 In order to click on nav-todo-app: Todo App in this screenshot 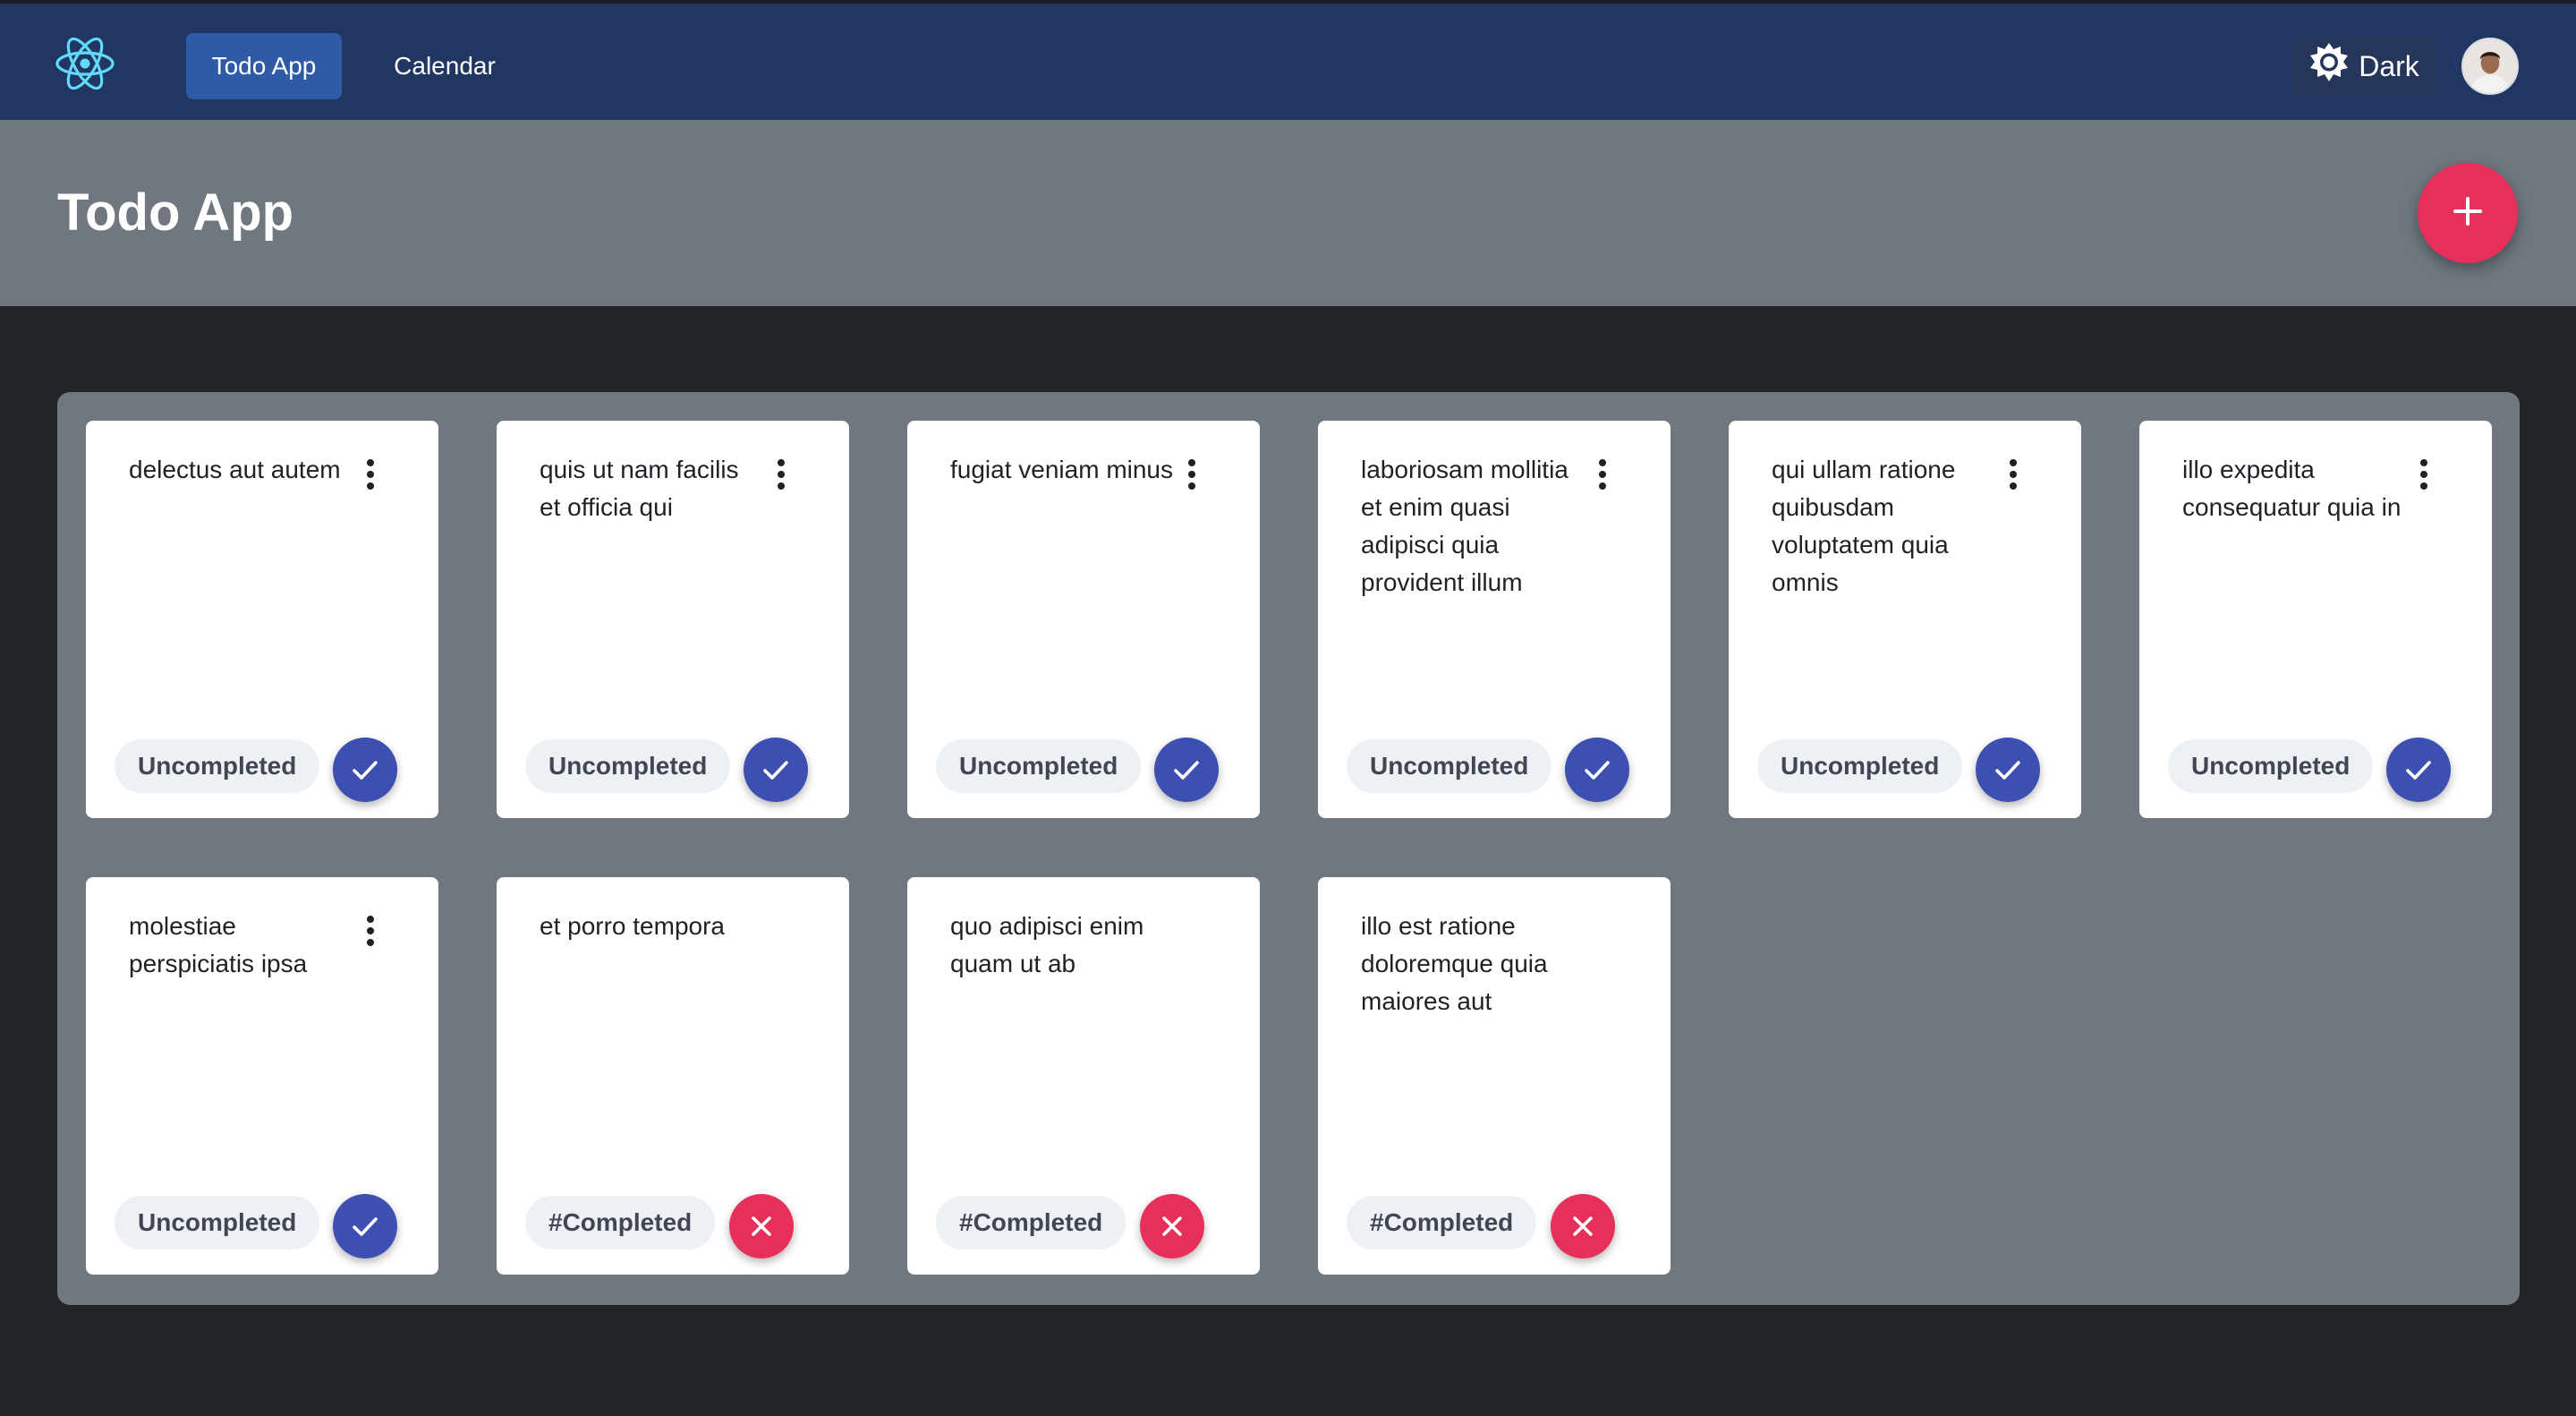, I will do `click(264, 66)`.